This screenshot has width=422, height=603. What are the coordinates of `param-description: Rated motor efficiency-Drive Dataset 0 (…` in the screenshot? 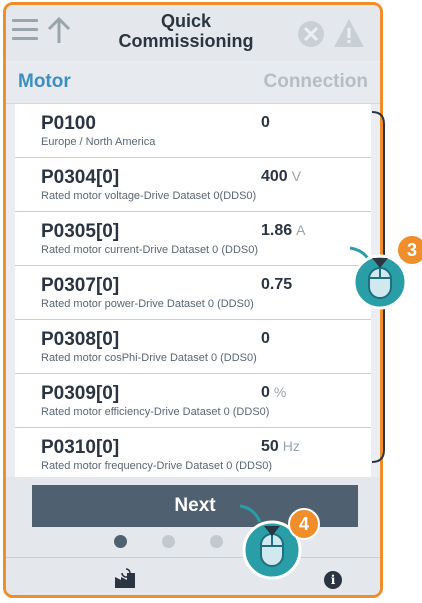 It's located at (155, 412).